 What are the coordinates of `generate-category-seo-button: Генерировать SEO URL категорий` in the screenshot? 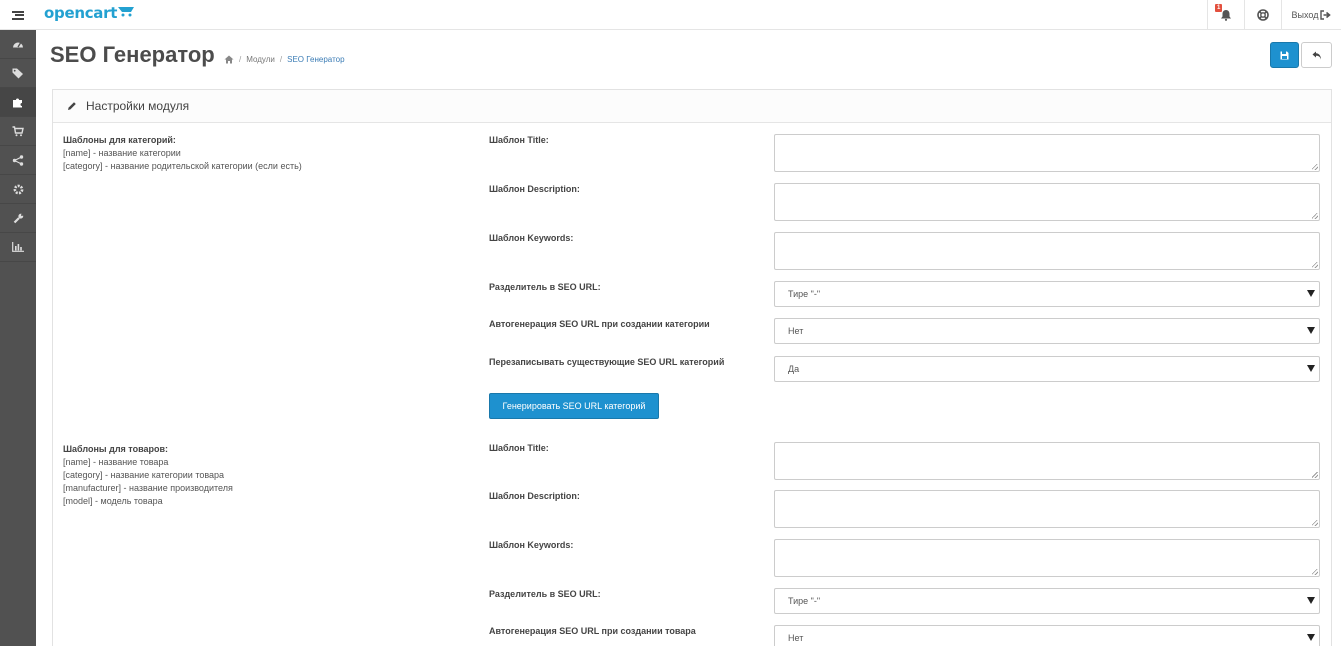 It's located at (574, 406).